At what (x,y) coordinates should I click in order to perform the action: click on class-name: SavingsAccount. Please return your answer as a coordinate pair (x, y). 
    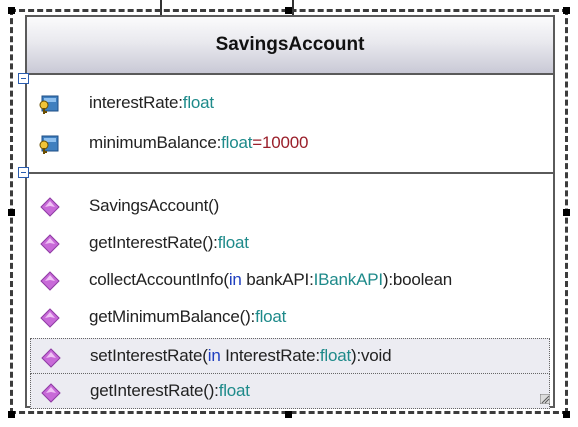
    Looking at the image, I should click on (290, 44).